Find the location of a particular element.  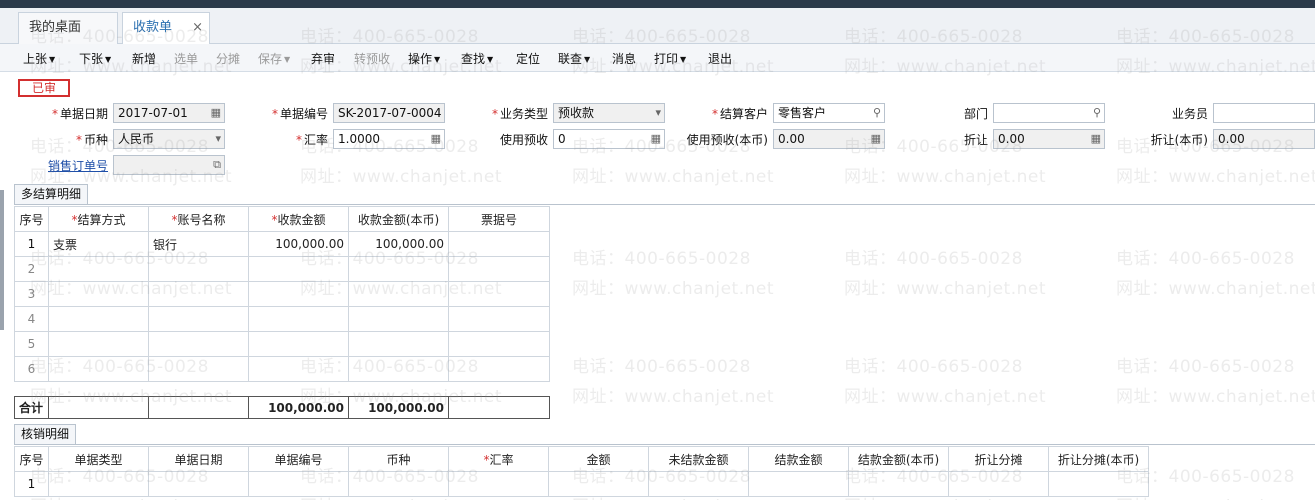

toolbar-button: 查找 ▼ is located at coordinates (477, 58).